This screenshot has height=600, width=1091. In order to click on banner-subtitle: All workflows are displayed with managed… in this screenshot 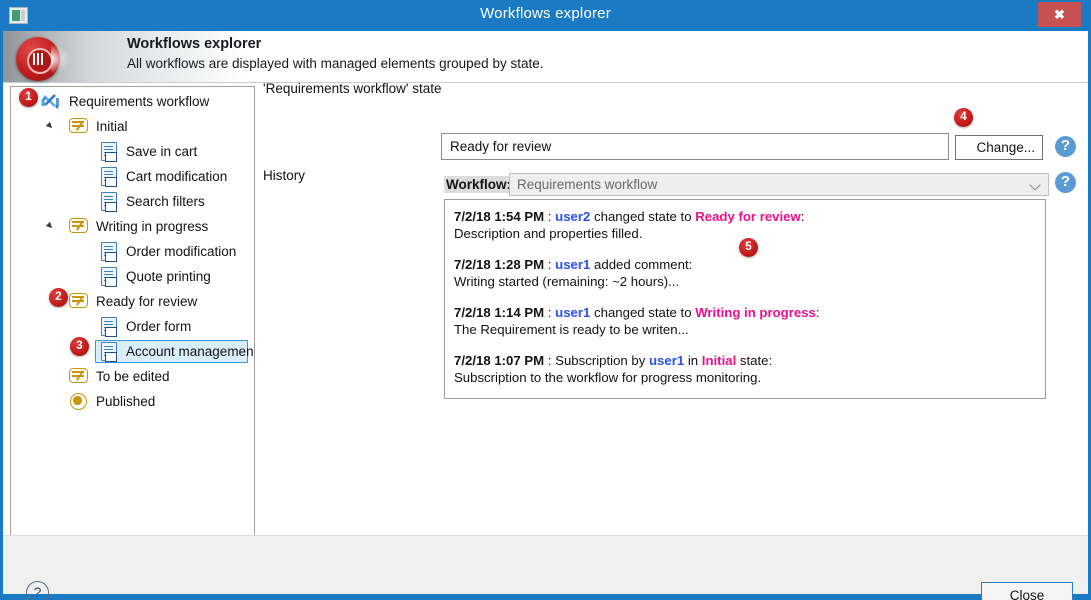, I will do `click(335, 63)`.